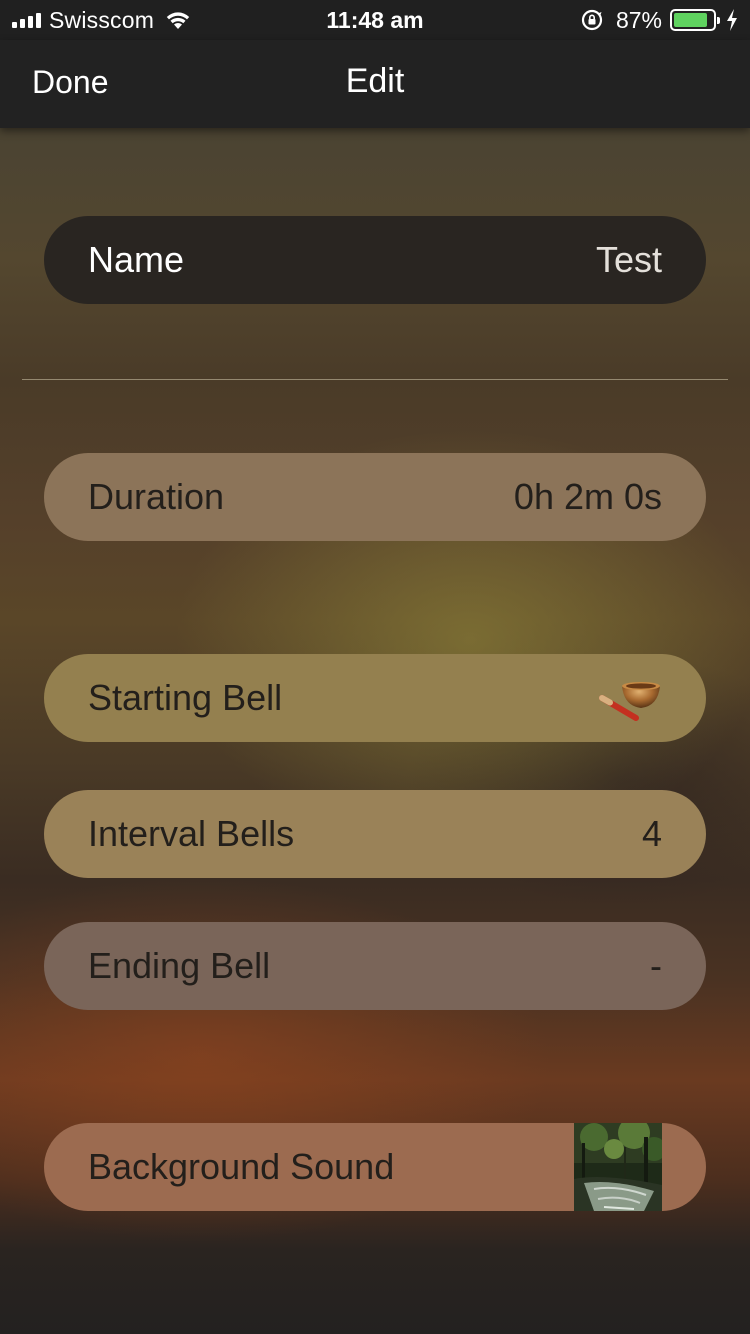 The height and width of the screenshot is (1334, 750). I want to click on ending-bell-value: -, so click(656, 965).